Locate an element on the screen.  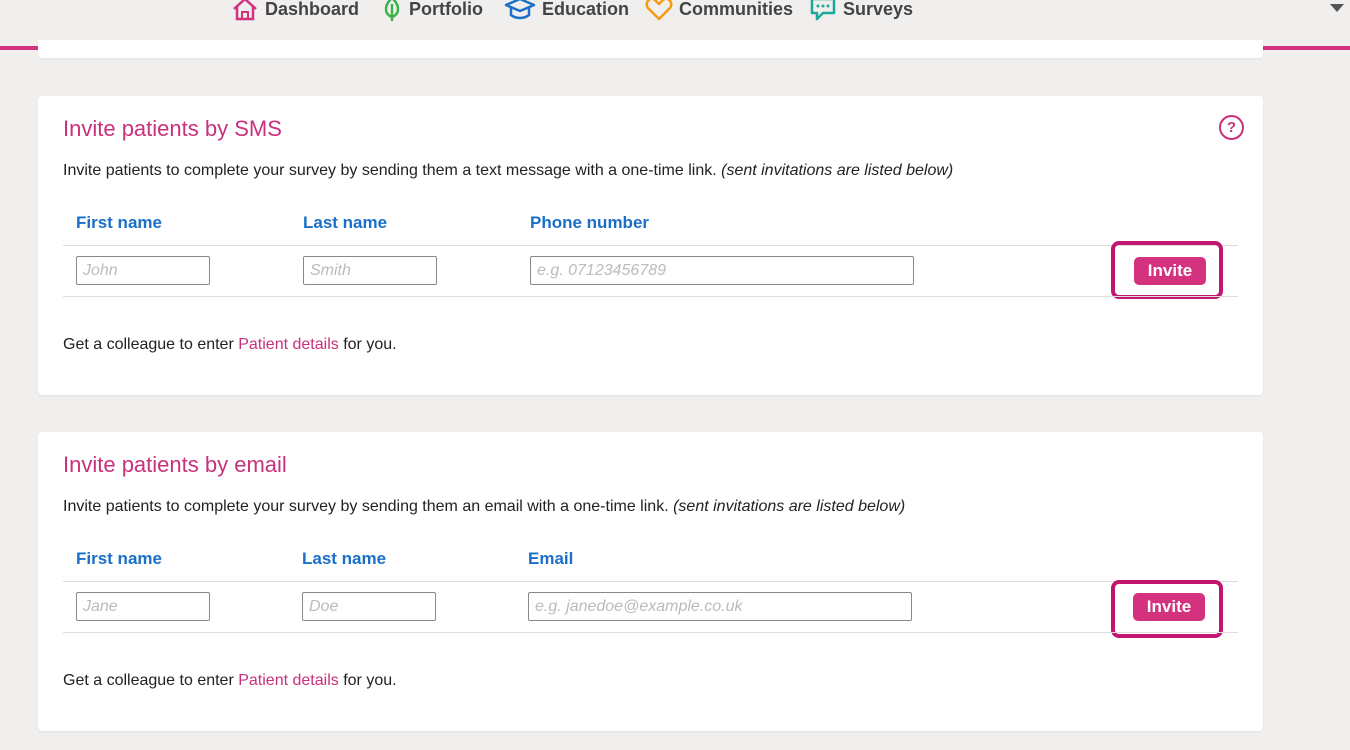
previous-card-bottom is located at coordinates (650, 49).